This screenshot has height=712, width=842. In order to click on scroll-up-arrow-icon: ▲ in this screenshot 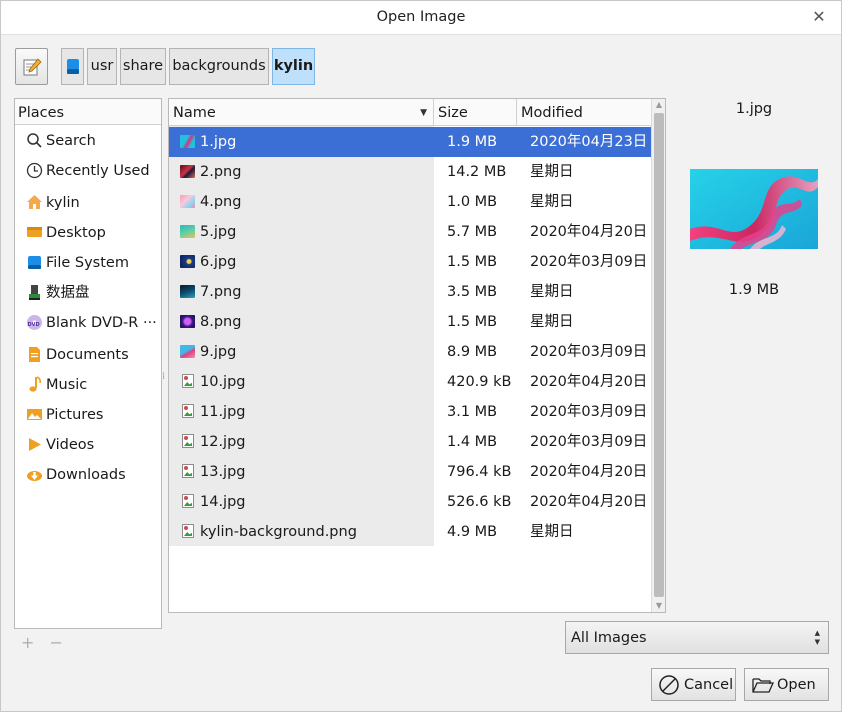, I will do `click(658, 105)`.